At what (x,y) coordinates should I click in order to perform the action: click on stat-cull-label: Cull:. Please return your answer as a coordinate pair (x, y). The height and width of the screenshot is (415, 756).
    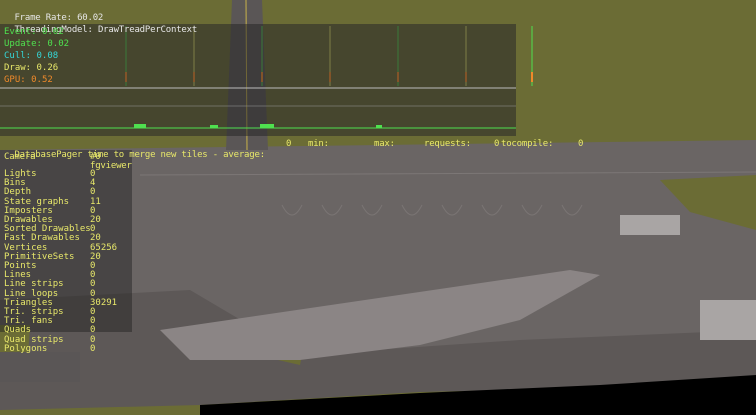
    Looking at the image, I should click on (18, 56).